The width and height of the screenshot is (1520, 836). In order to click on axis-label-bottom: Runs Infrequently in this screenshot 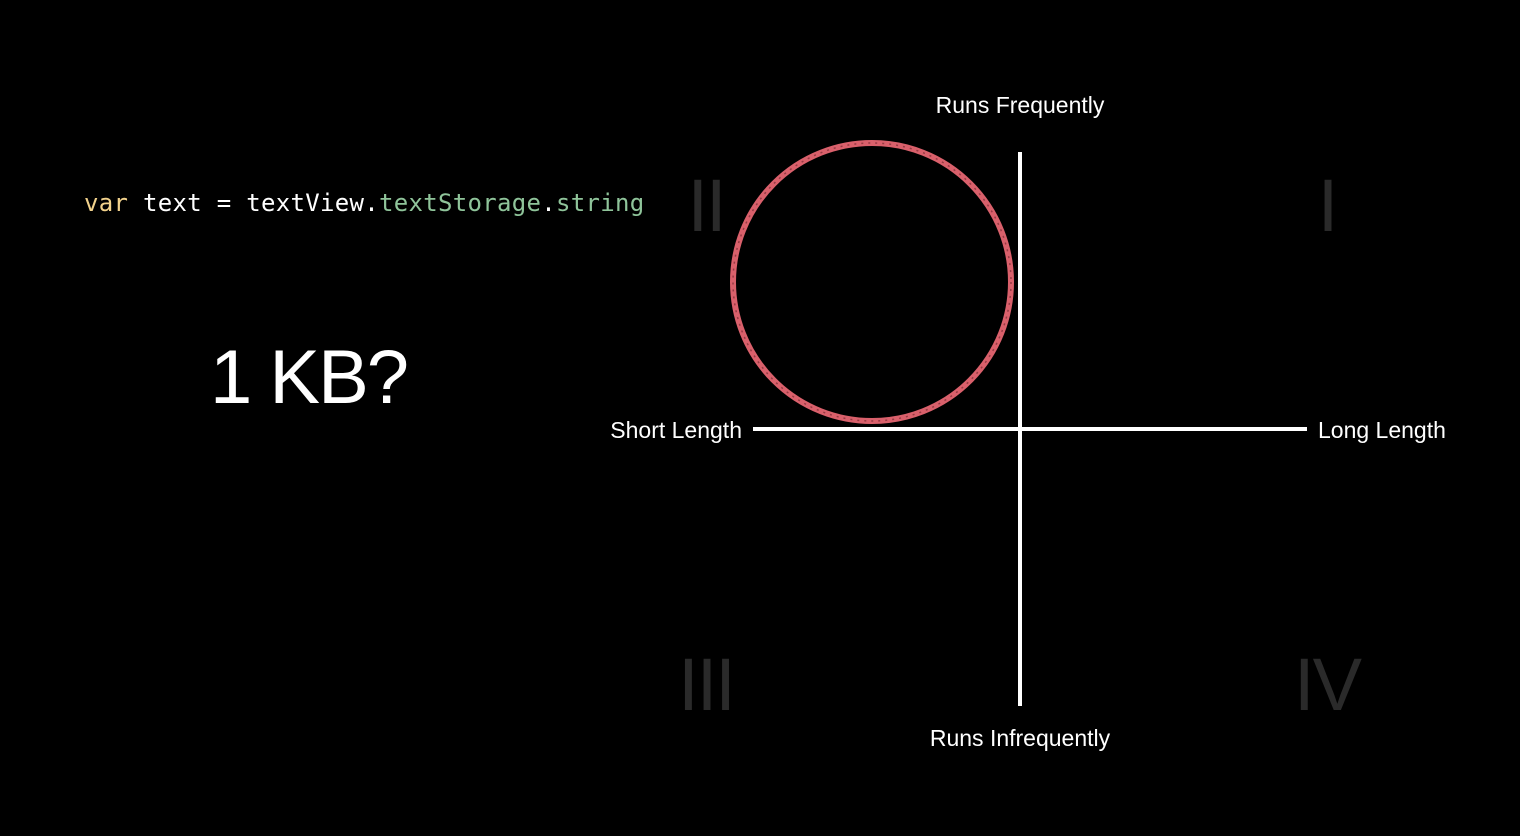, I will do `click(1020, 738)`.